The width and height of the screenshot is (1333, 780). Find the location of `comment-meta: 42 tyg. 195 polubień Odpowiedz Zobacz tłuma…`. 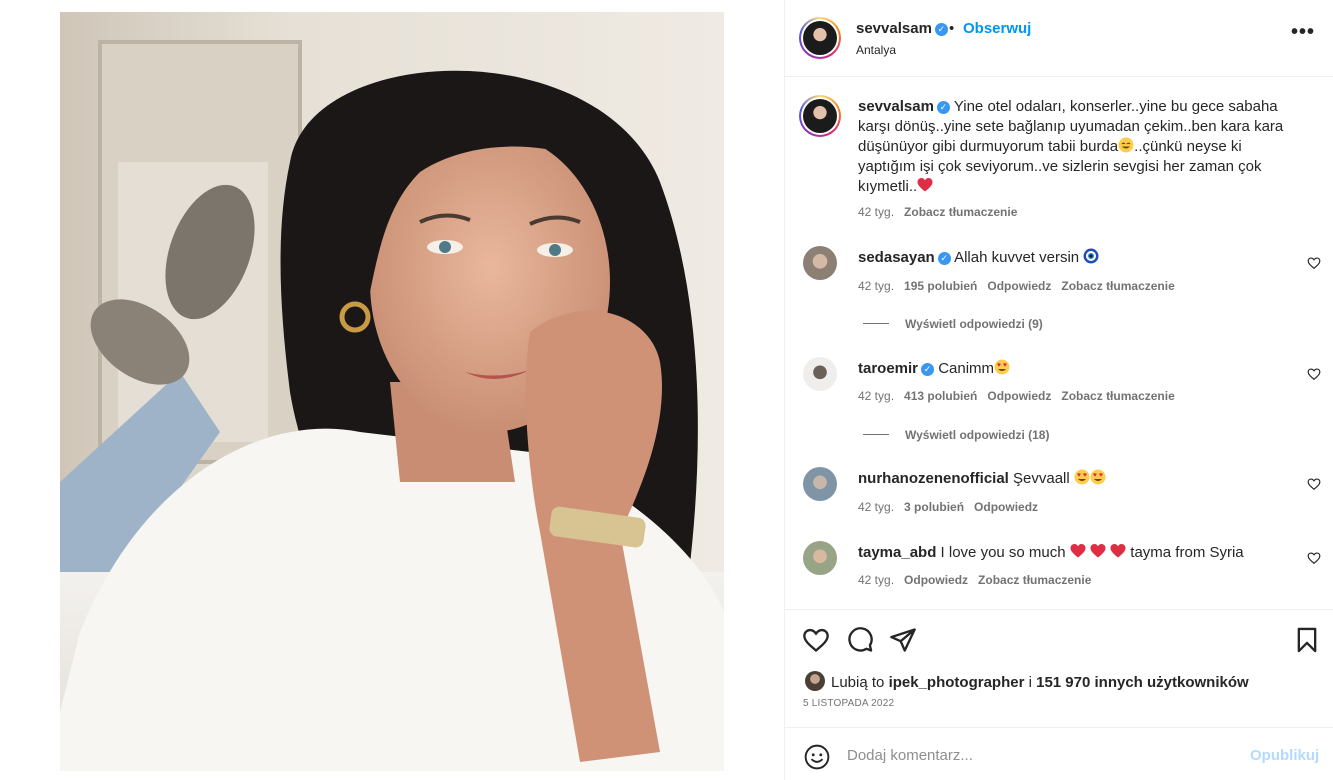

comment-meta: 42 tyg. 195 polubień Odpowiedz Zobacz tłuma… is located at coordinates (1016, 286).